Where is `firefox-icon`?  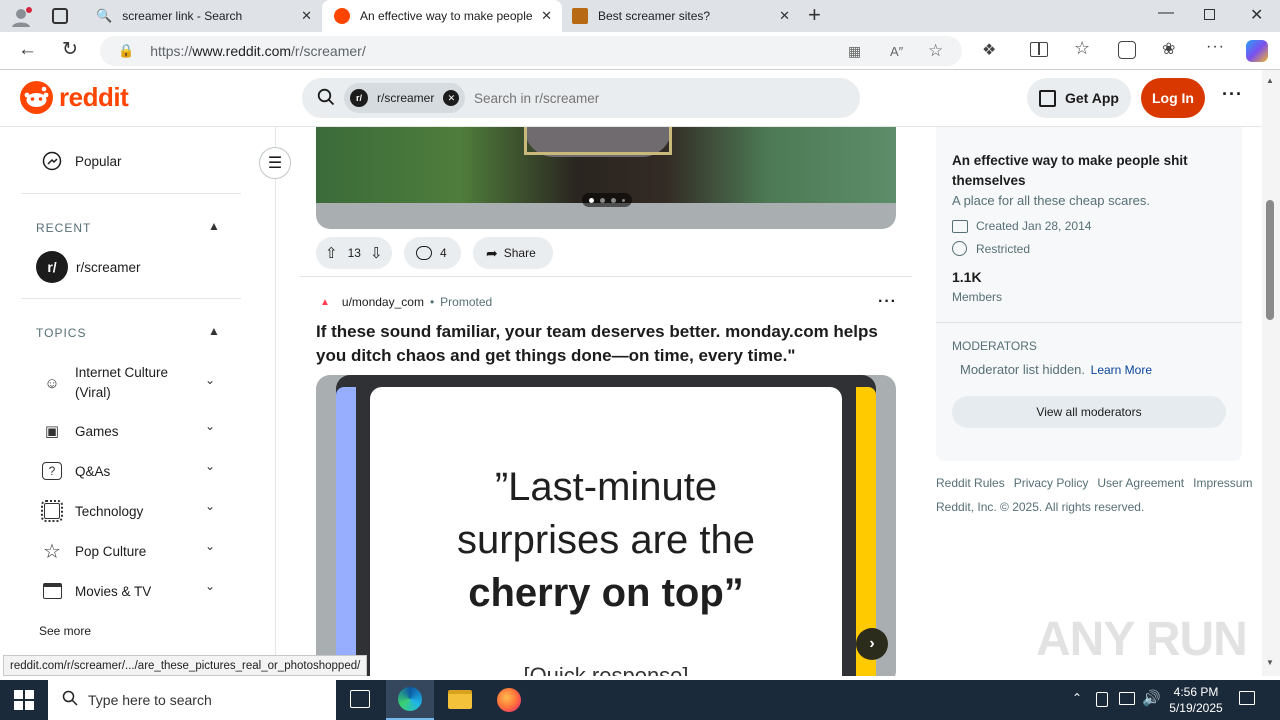
firefox-icon is located at coordinates (509, 700).